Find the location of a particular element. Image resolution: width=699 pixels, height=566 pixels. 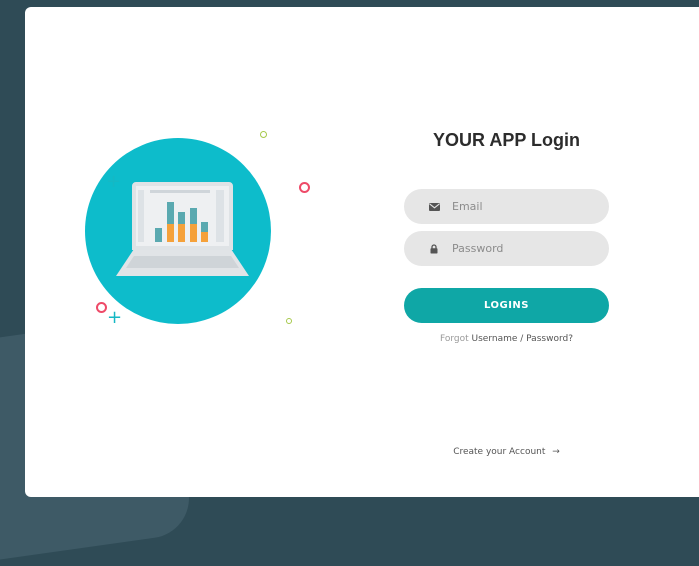

forgot-credentials-link: Username / Password? is located at coordinates (522, 339).